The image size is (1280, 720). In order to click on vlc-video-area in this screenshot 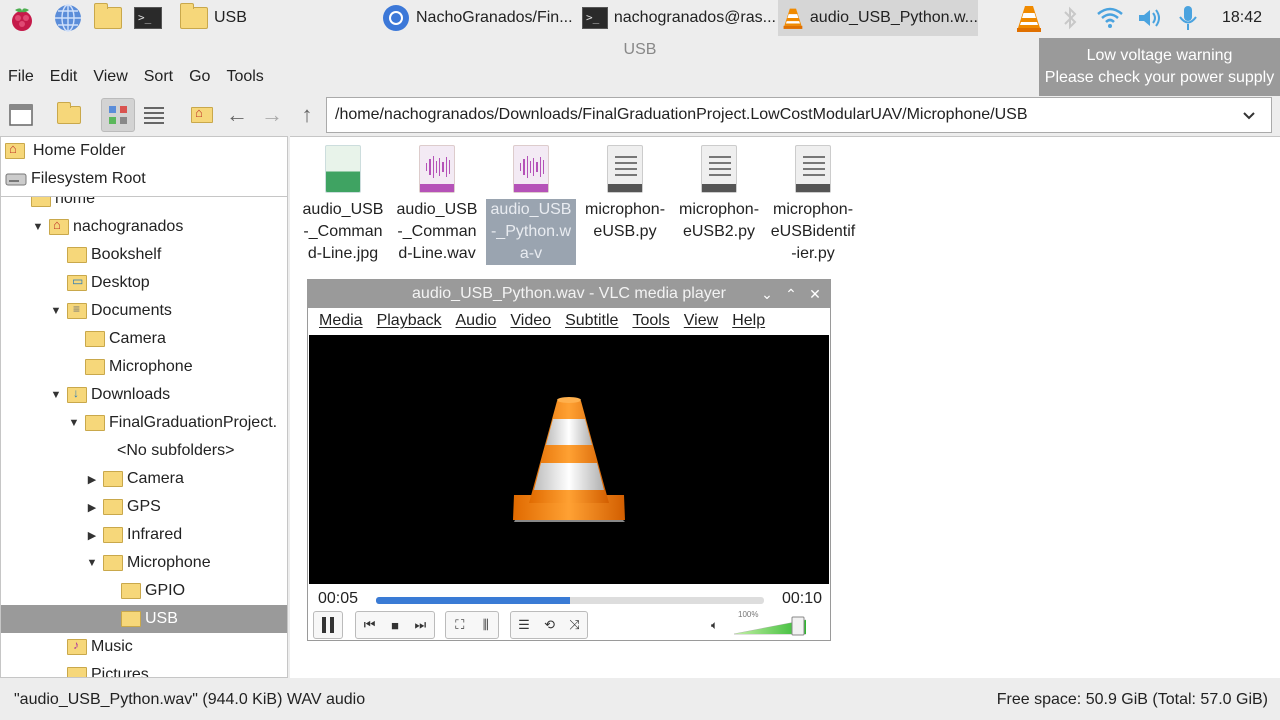, I will do `click(569, 459)`.